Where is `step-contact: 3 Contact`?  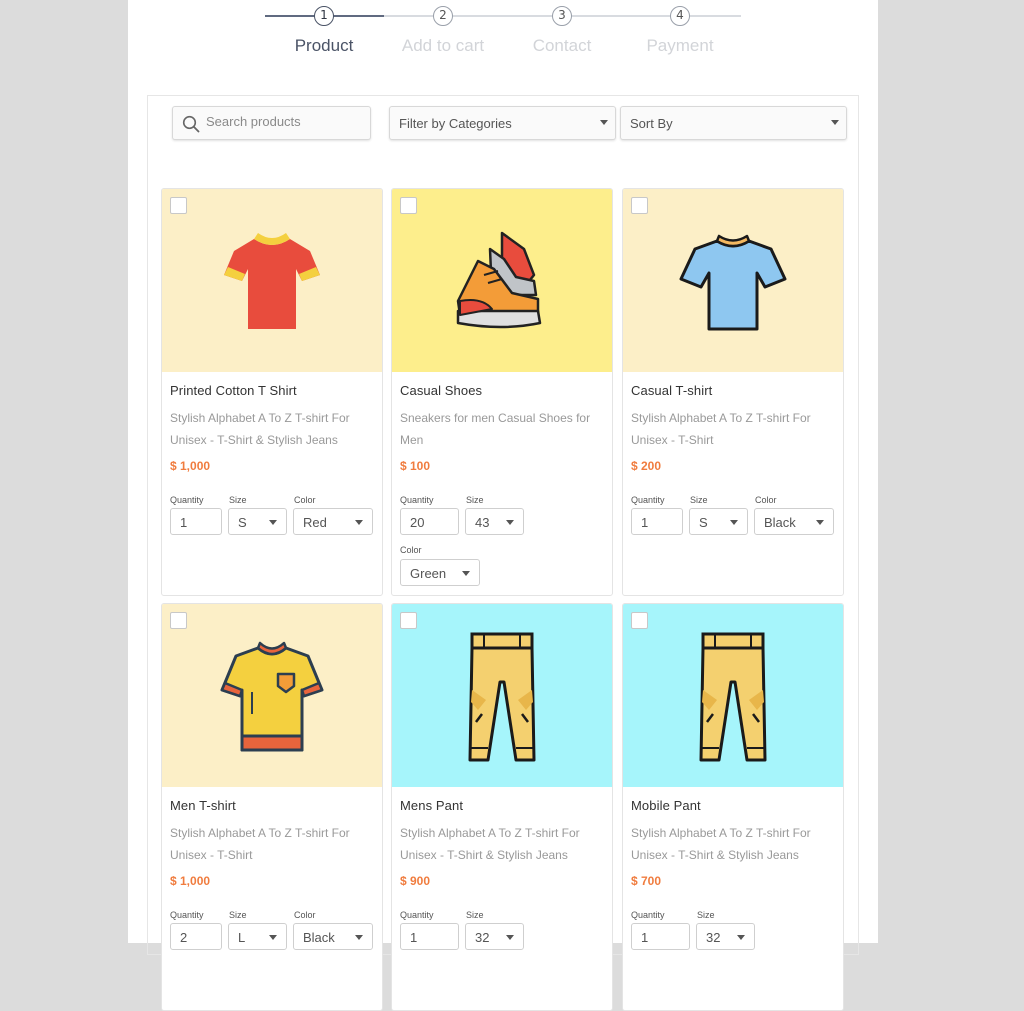 step-contact: 3 Contact is located at coordinates (562, 31).